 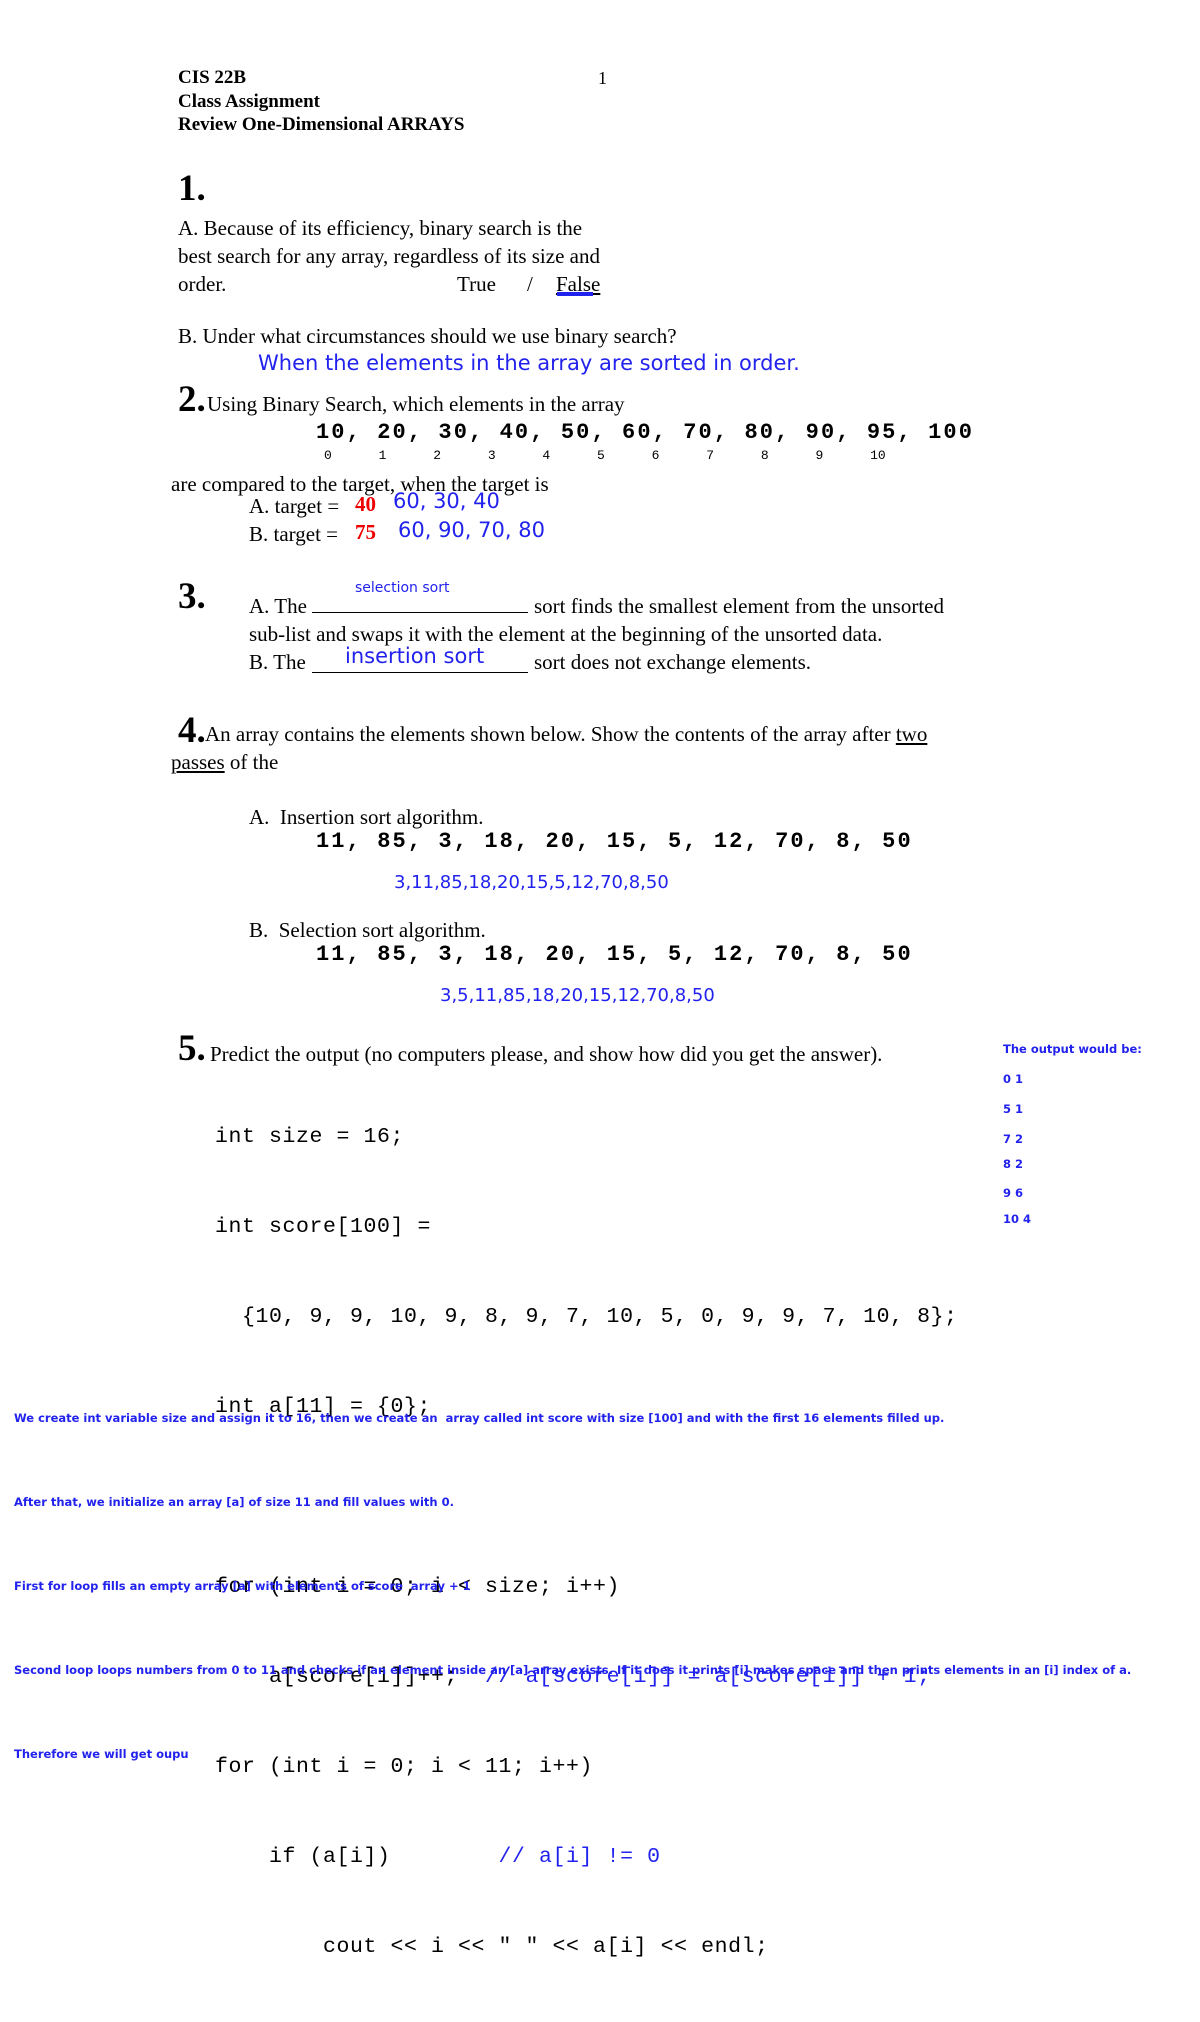 I want to click on question-4-number: 4., so click(x=192, y=730).